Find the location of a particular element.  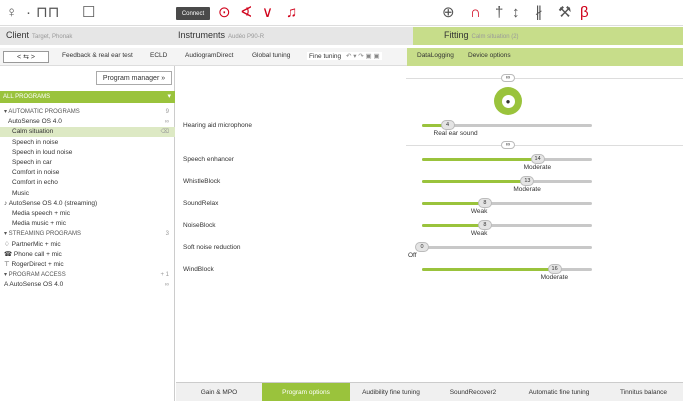

bottom-tab: Automatic fine tuning is located at coordinates (559, 392).